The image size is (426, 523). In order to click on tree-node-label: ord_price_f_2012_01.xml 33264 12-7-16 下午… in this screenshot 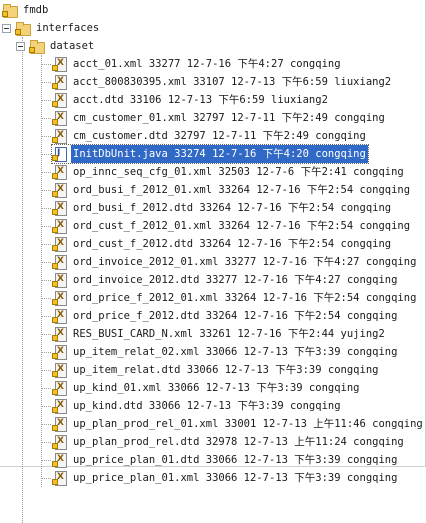, I will do `click(245, 298)`.